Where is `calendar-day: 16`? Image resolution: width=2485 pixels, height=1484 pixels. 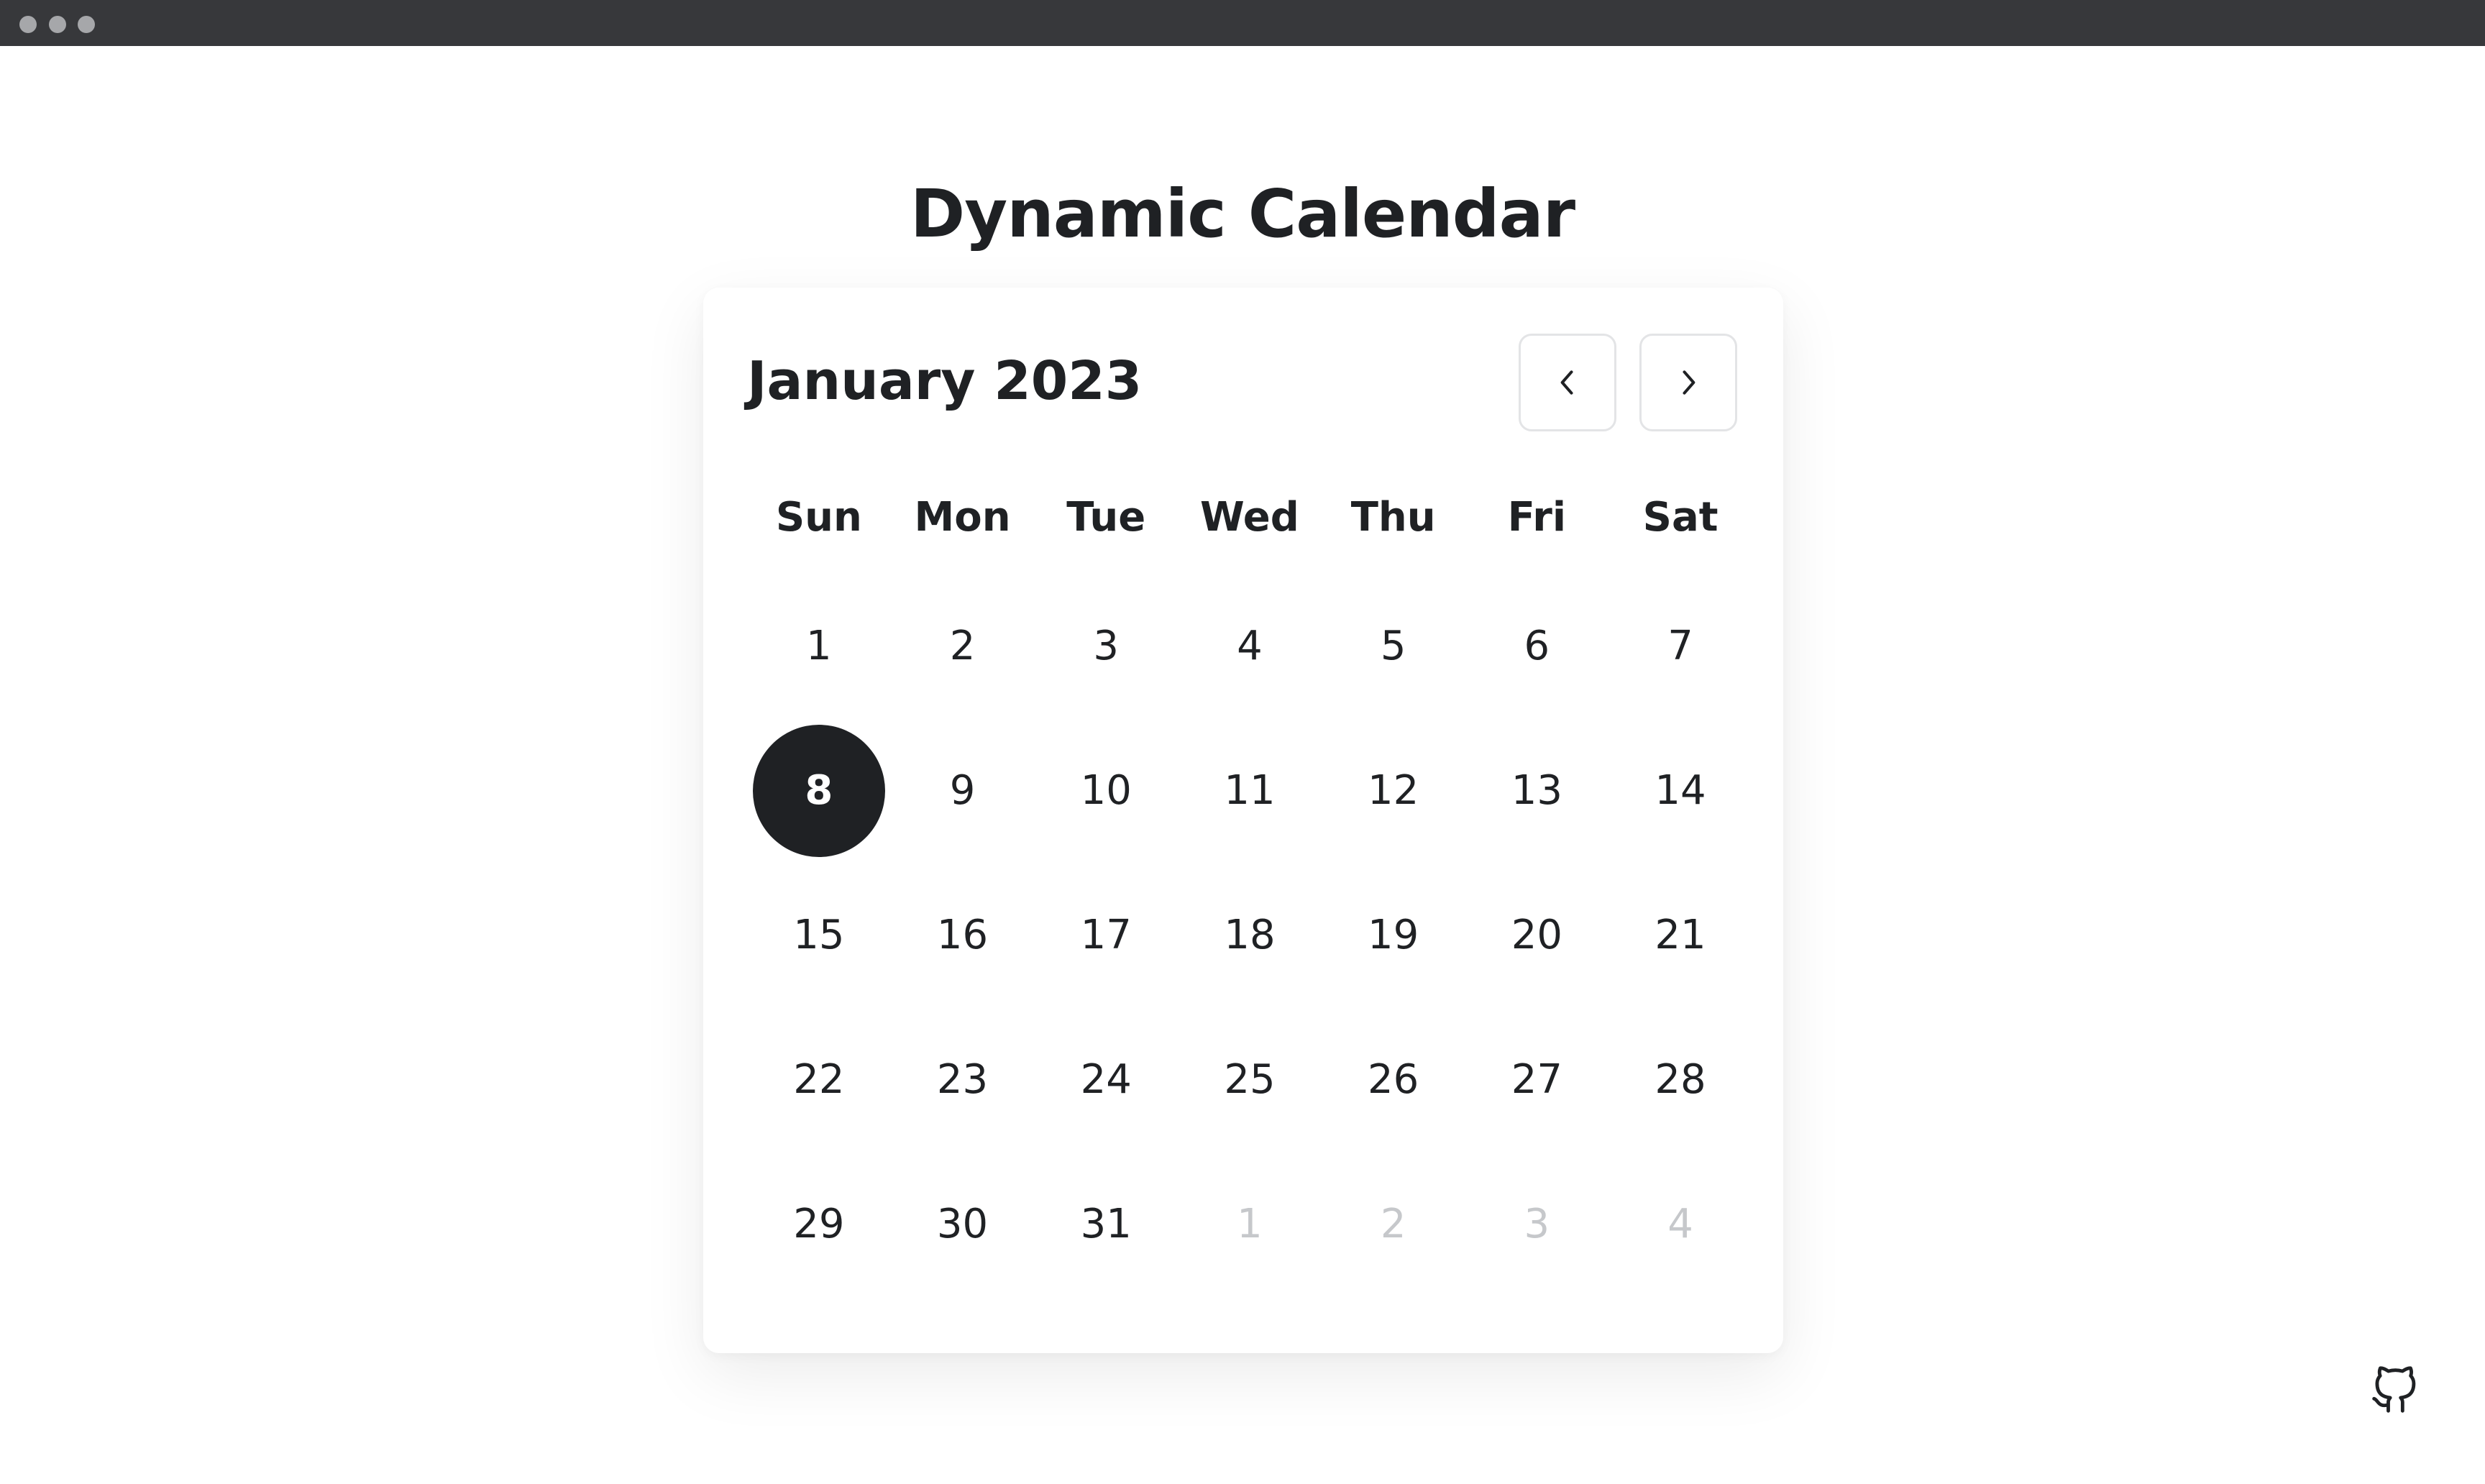 calendar-day: 16 is located at coordinates (963, 935).